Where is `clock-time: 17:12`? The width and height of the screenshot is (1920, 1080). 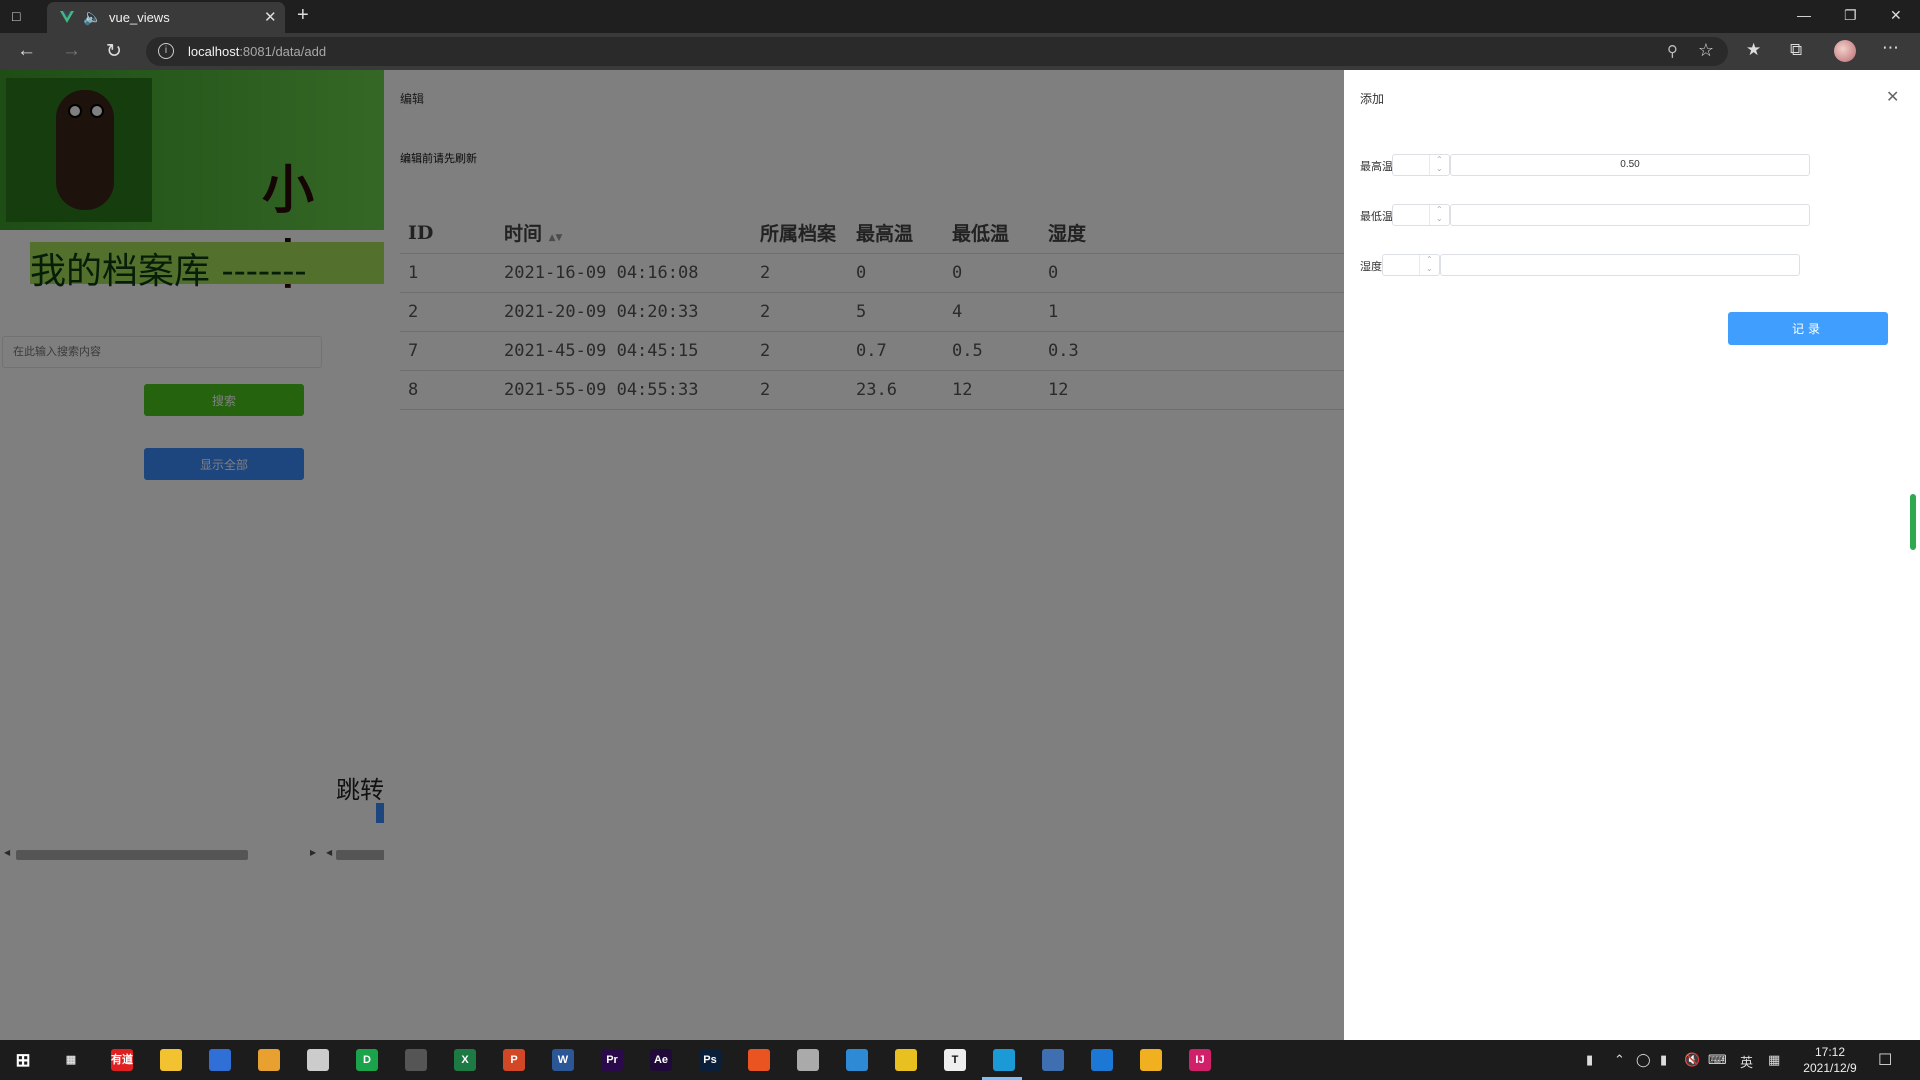
clock-time: 17:12 is located at coordinates (1830, 1052).